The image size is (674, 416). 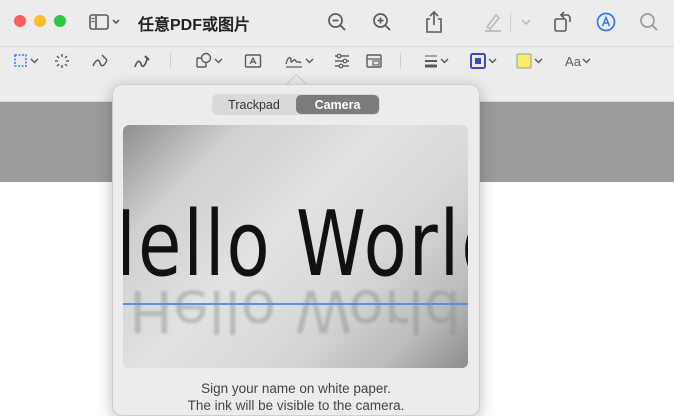 I want to click on signature-icon, so click(x=299, y=62).